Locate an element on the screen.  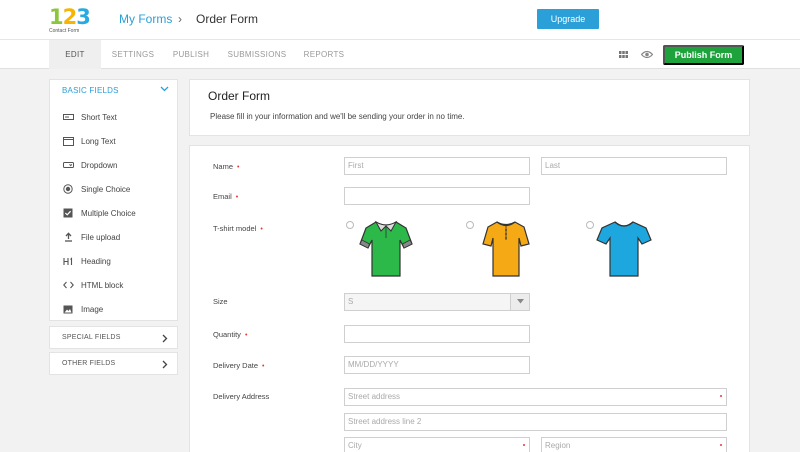
delivery-date-input: MM/DD/YYYY is located at coordinates (437, 365).